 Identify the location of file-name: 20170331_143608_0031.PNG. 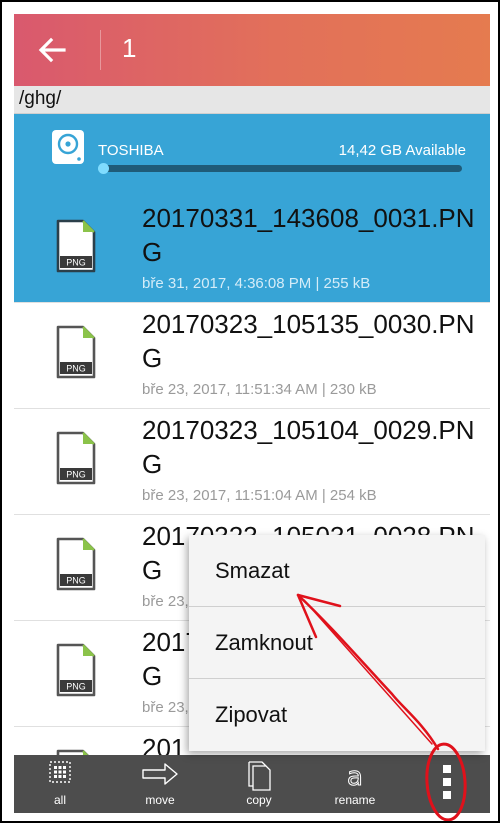
(308, 235).